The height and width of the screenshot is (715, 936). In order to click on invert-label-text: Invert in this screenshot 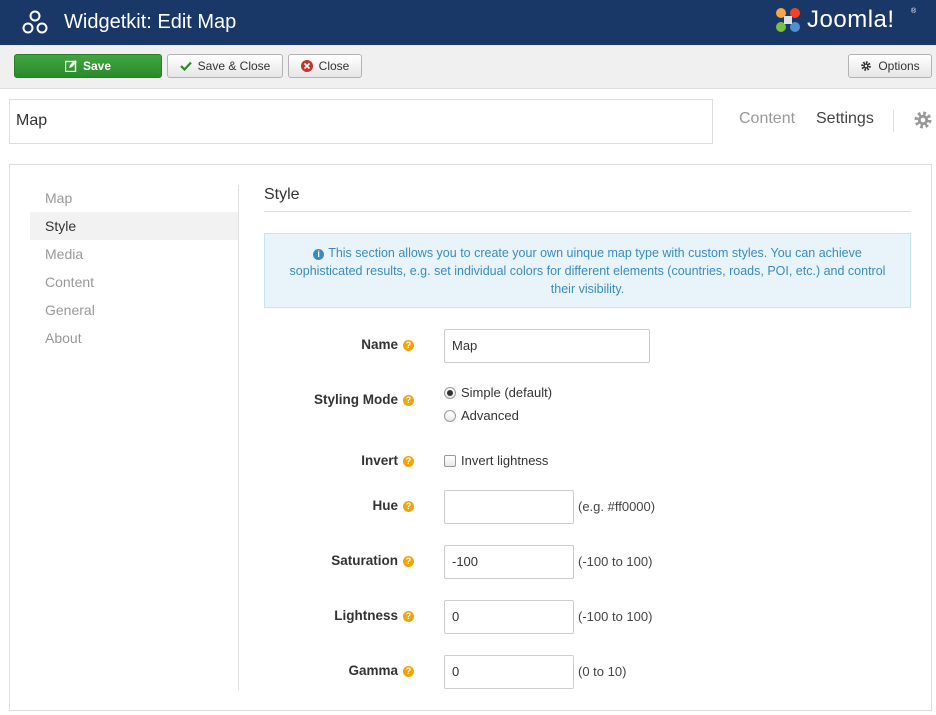, I will do `click(379, 460)`.